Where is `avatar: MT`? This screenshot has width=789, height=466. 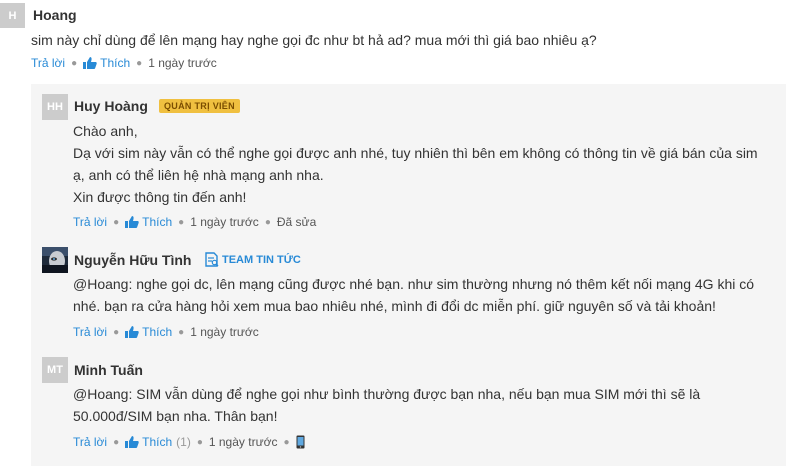
avatar: MT is located at coordinates (55, 370).